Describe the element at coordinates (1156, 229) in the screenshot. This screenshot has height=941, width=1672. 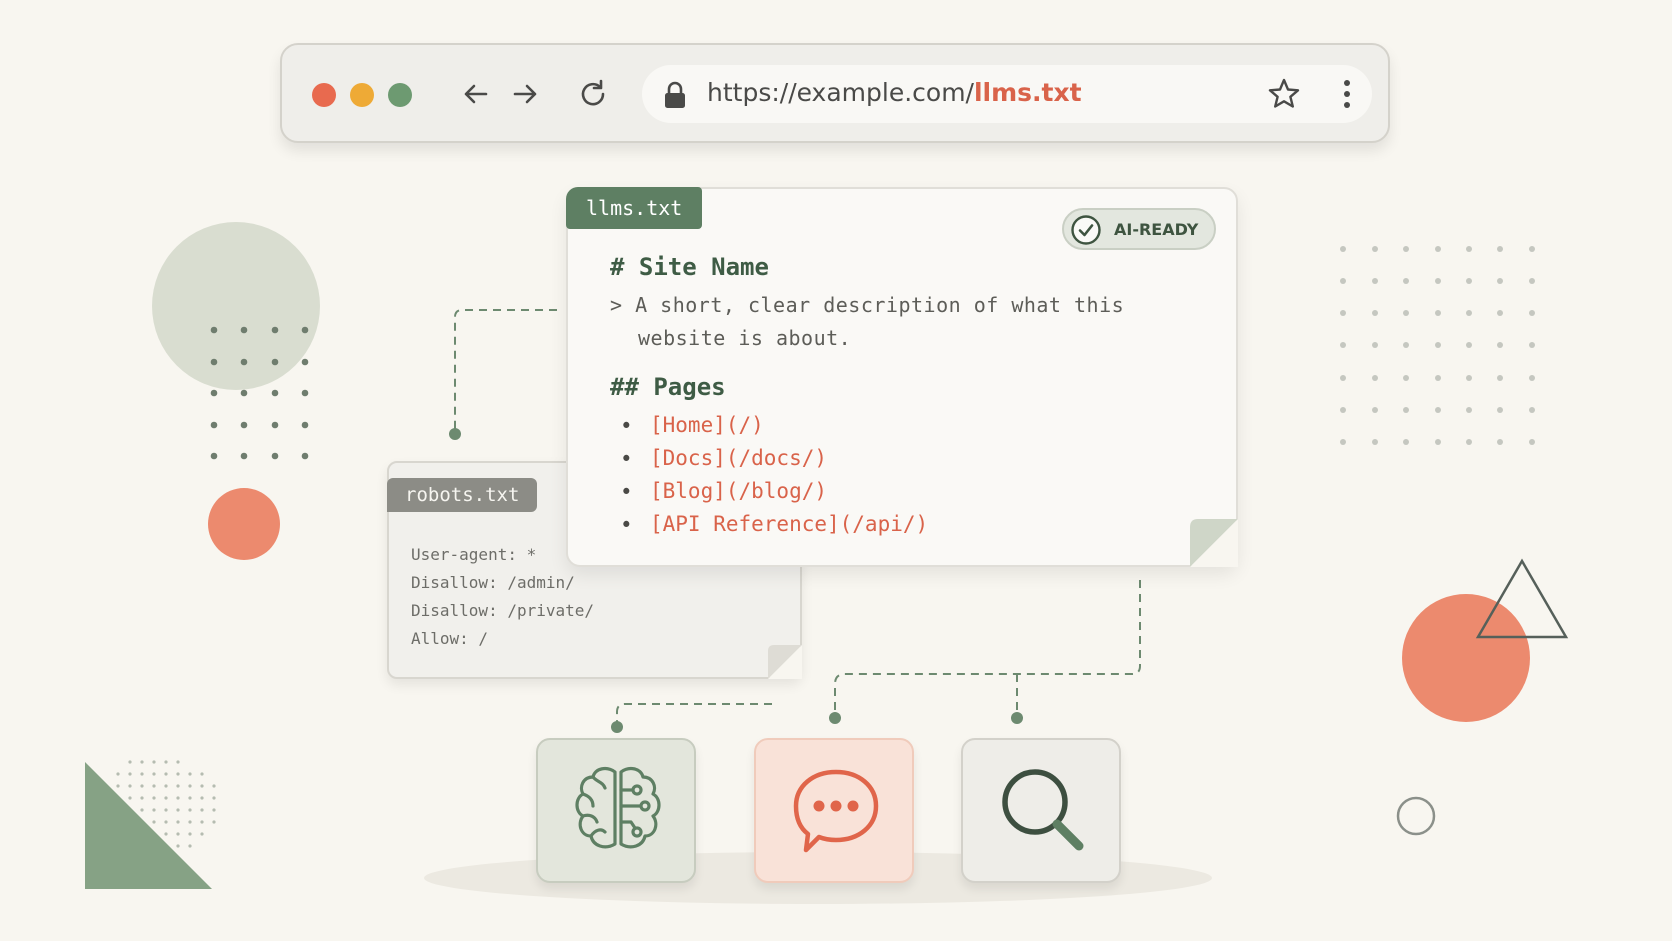
I see `ai-ready-label: AI-READY` at that location.